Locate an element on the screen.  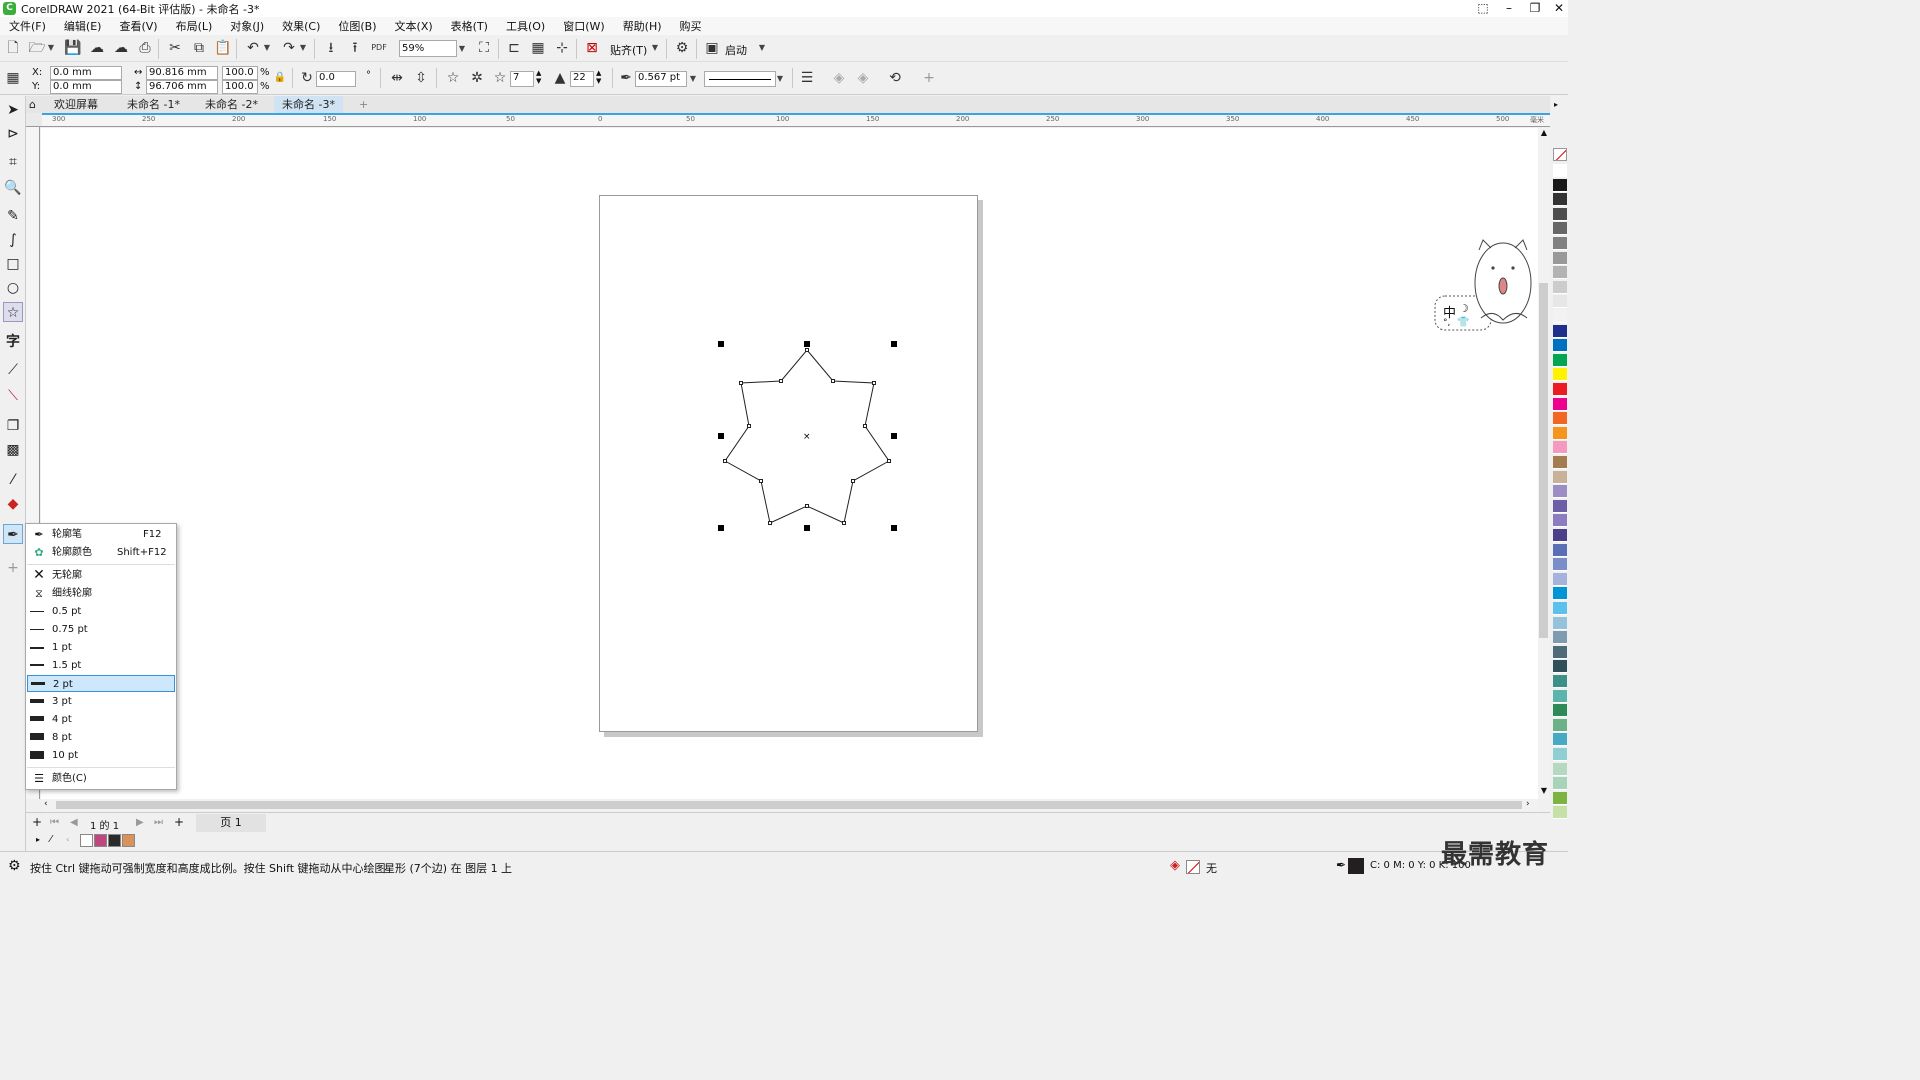
width-0-75pt-menu-item: 0.75 pt is located at coordinates (101, 629).